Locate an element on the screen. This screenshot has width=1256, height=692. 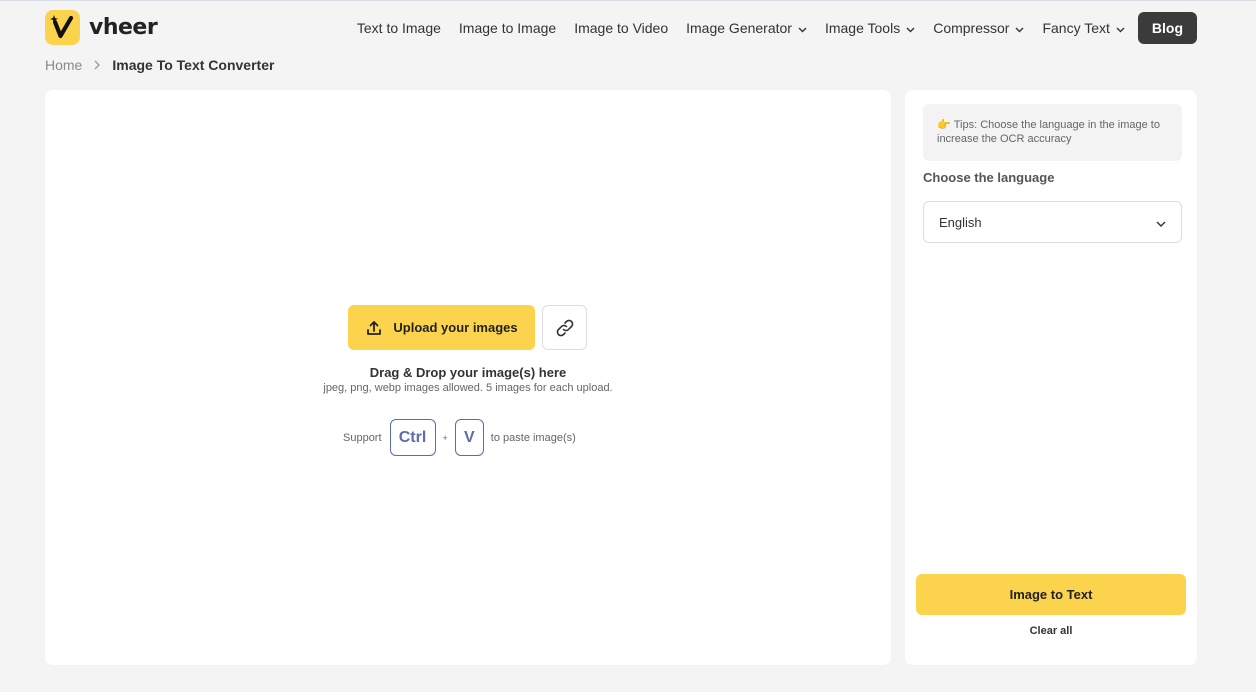
nav-text-to-image: Text to Image is located at coordinates (399, 28).